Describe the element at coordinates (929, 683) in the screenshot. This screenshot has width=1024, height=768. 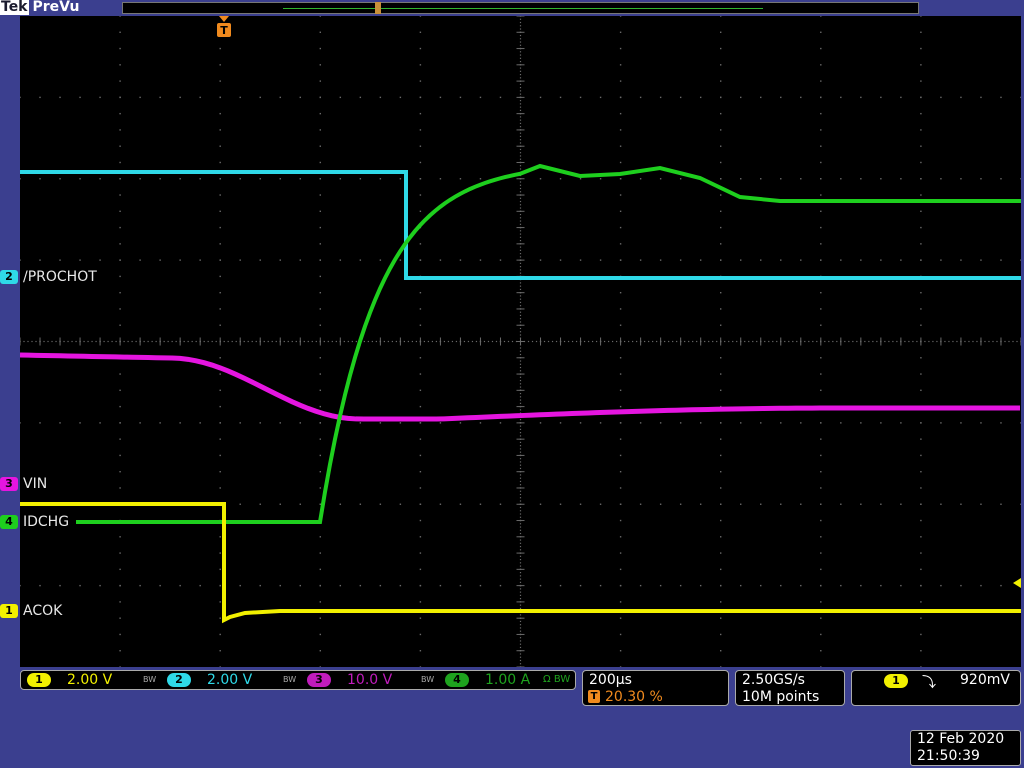
I see `falling-edge-icon: ⤵` at that location.